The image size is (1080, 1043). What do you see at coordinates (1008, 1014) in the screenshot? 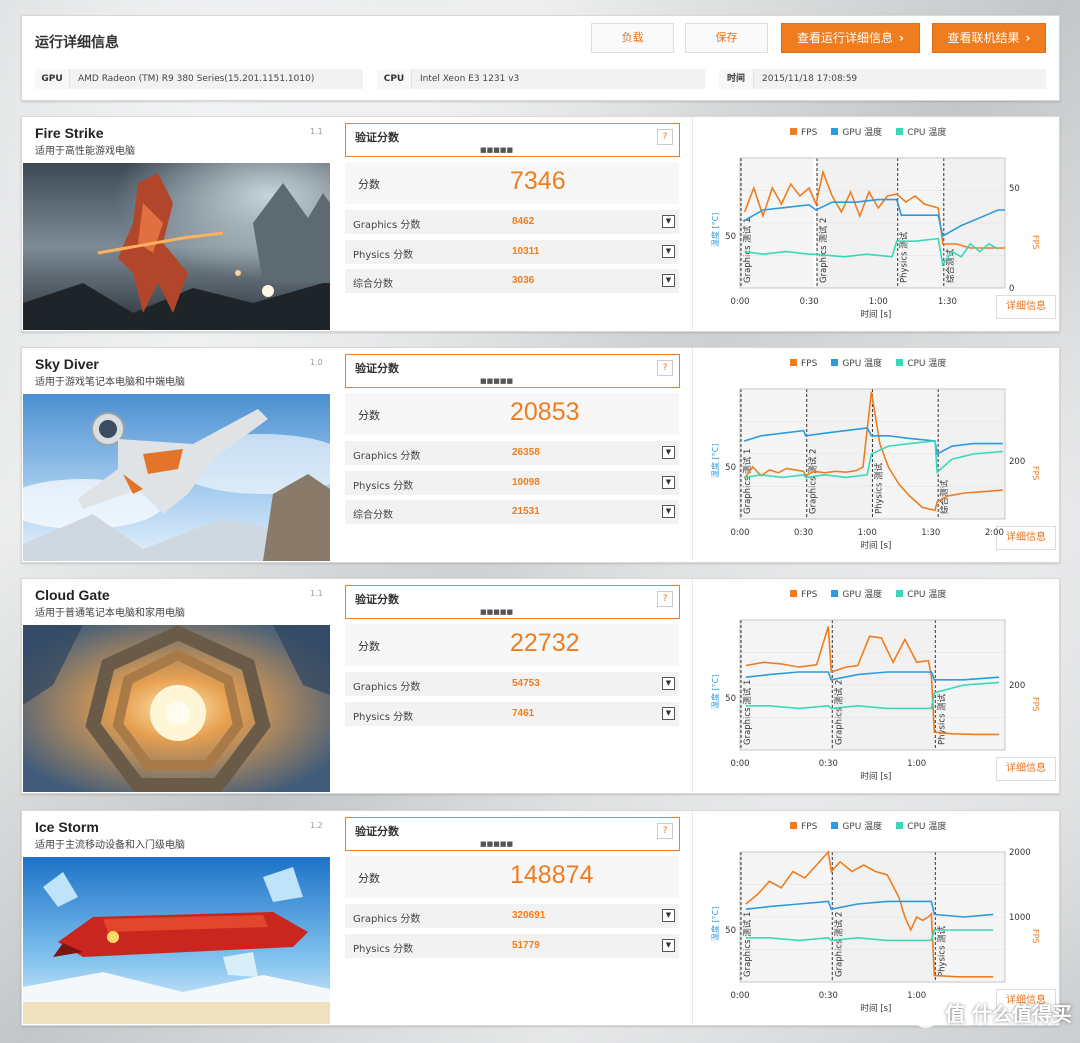
I see `watermark-text: 值 什么值得买` at bounding box center [1008, 1014].